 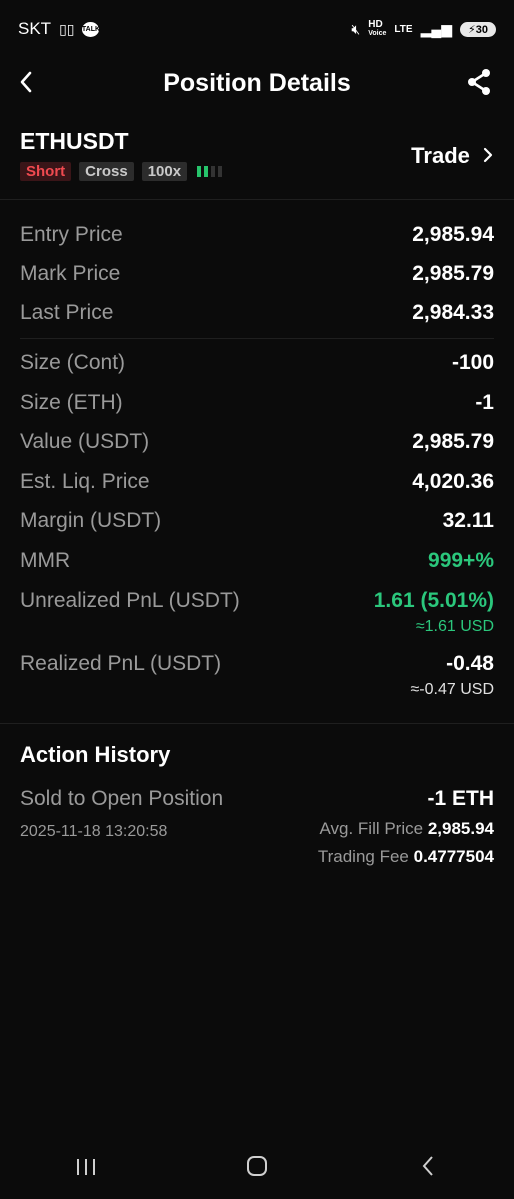 I want to click on row-label: Value (USDT), so click(x=85, y=441).